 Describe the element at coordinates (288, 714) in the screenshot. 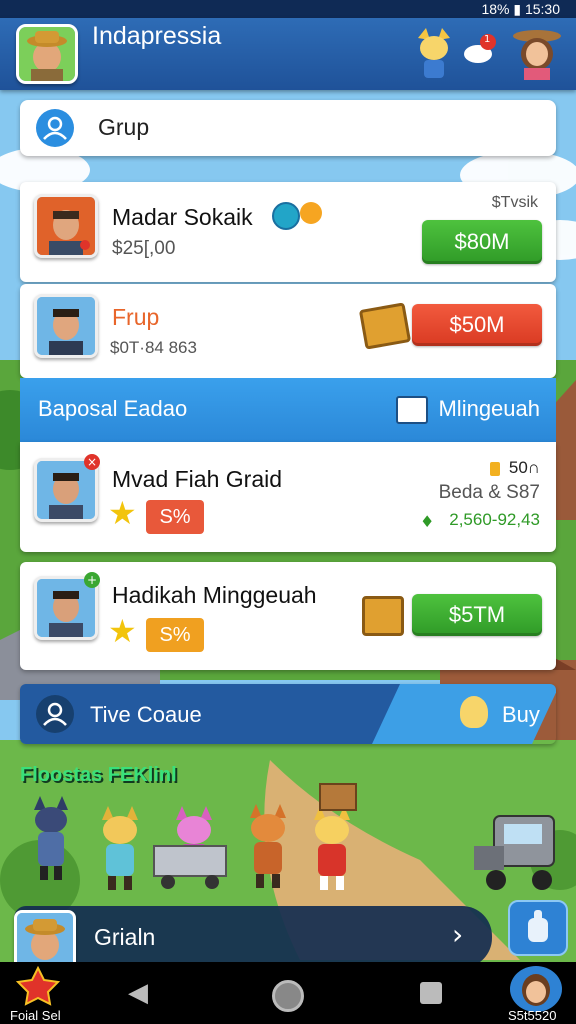

I see `tive-bar: Tive Coaue Buy` at that location.